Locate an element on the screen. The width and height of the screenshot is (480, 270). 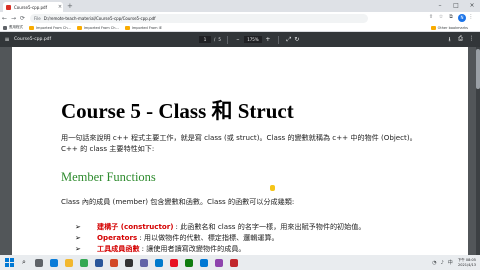
word-taskbar-button is located at coordinates (99, 262).